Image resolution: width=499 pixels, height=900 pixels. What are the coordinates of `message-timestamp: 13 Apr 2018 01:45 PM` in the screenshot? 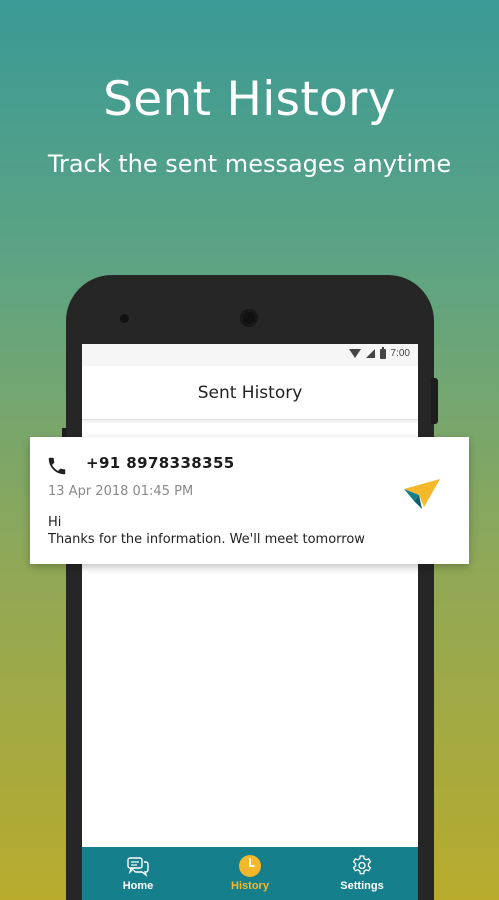 It's located at (121, 491).